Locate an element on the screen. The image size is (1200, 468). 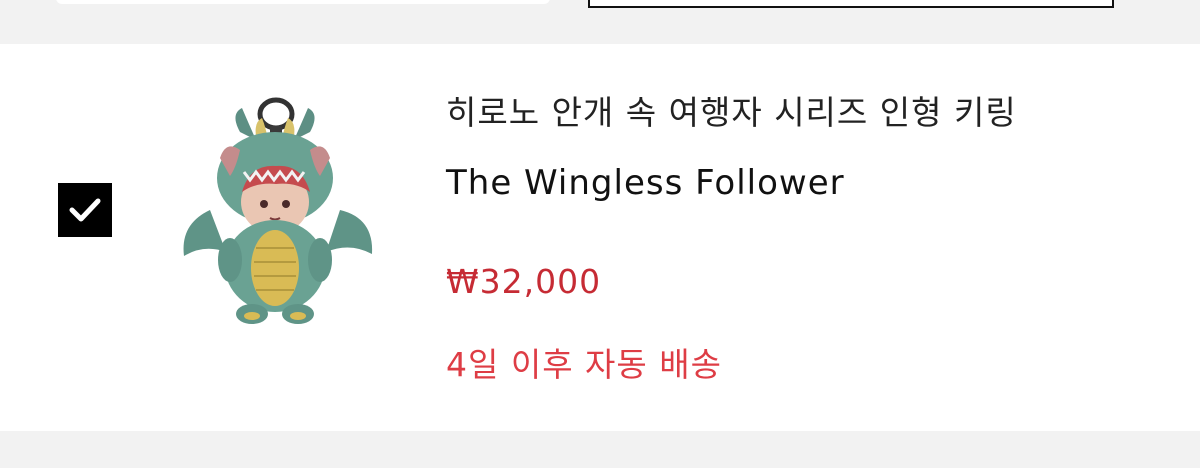
product-title-ko: 히로노 안개 속 여행자 시리즈 인형 키링 is located at coordinates (731, 110).